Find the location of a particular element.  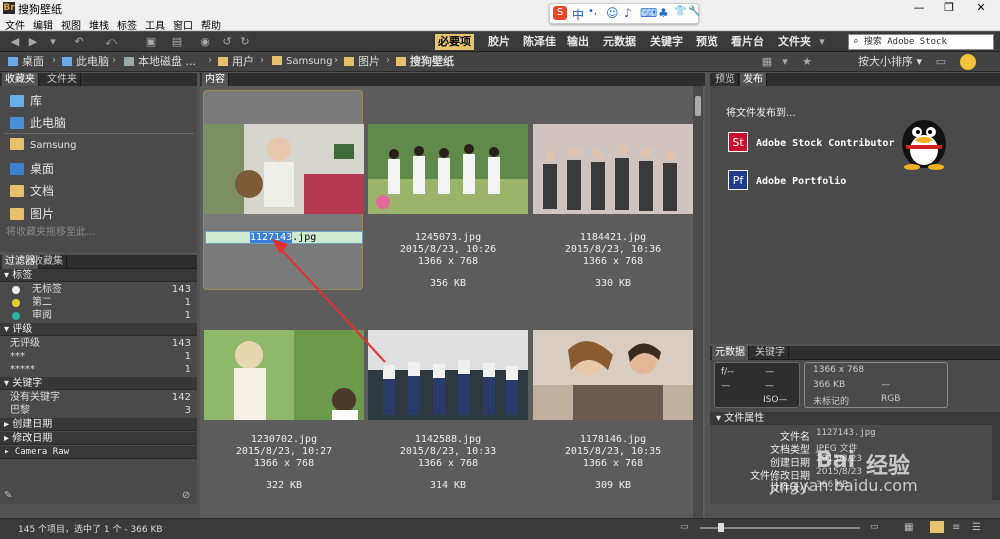

open-in-camera-raw-icon: ◉ is located at coordinates (205, 42).